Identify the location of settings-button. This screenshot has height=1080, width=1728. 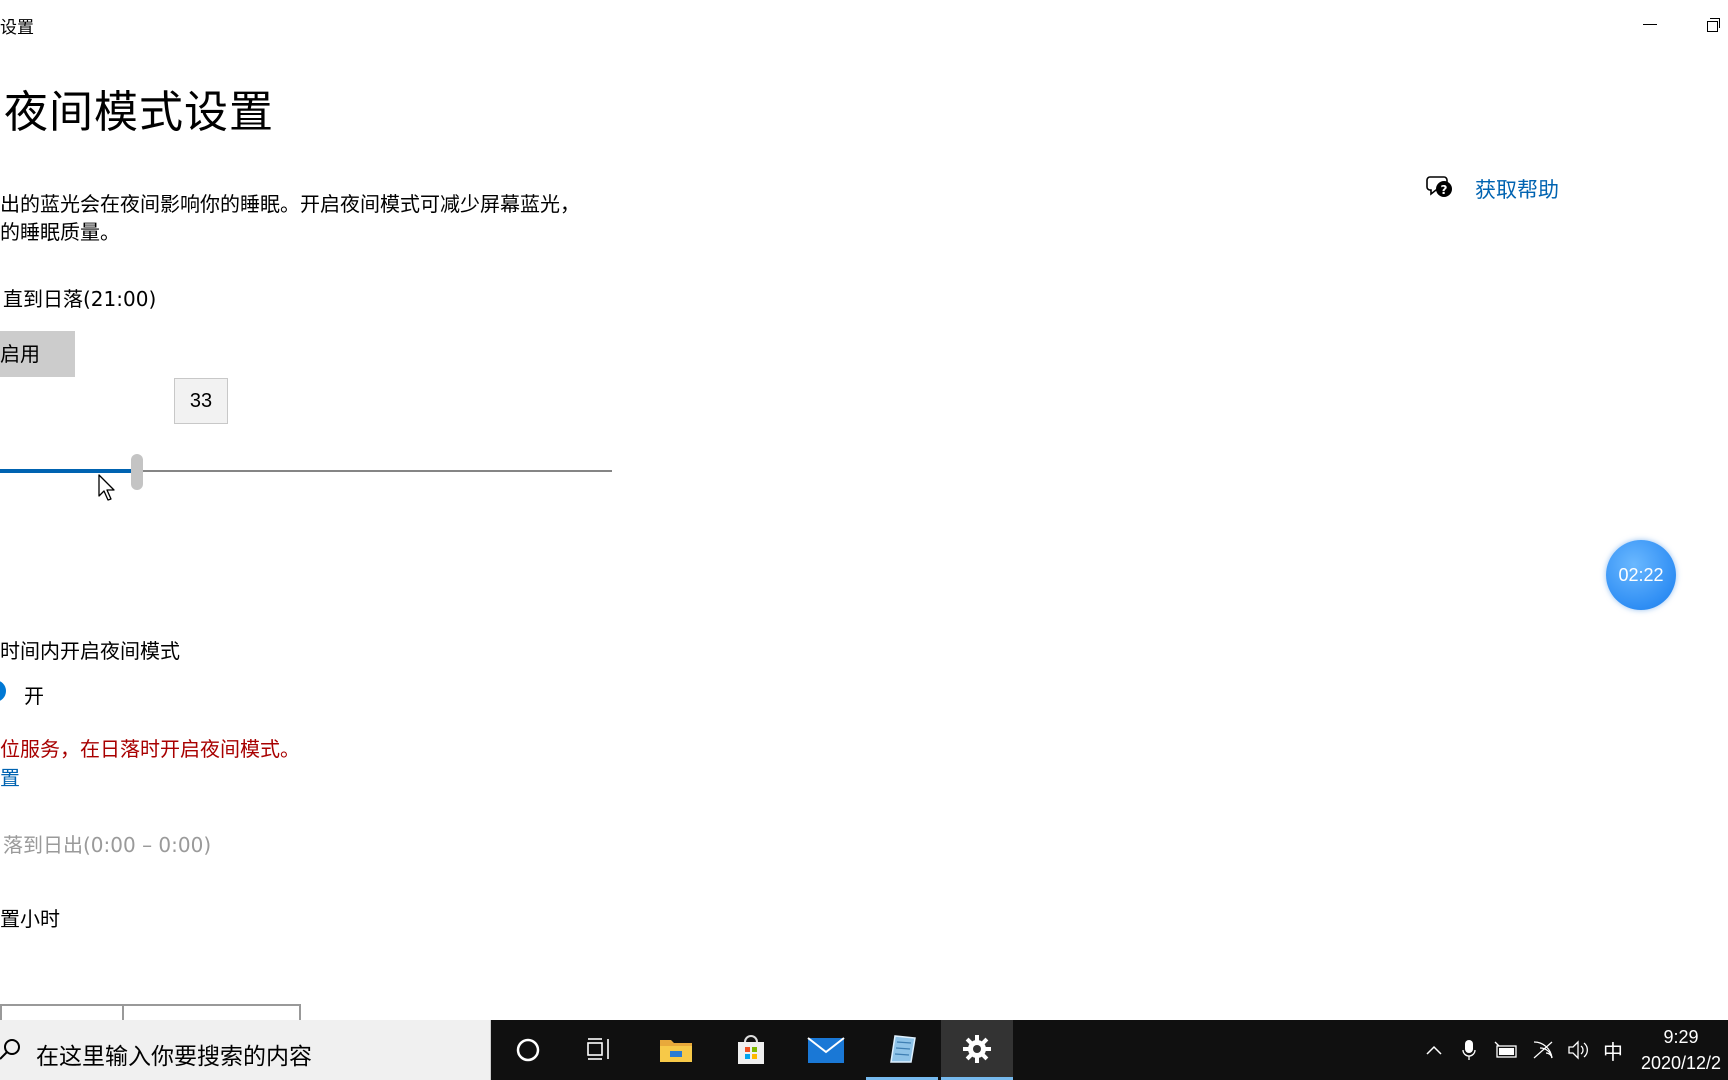
(977, 1050).